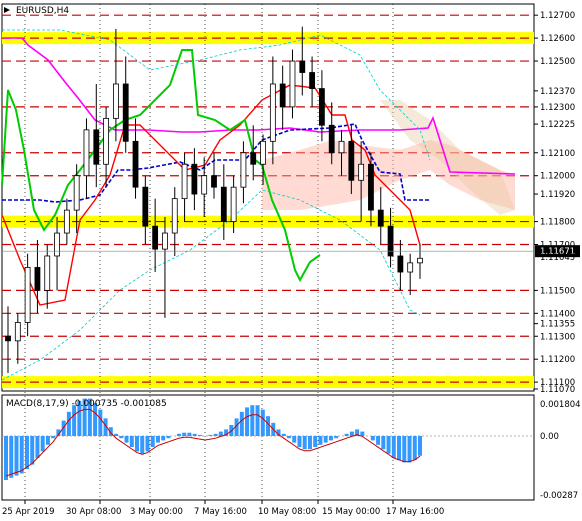 Image resolution: width=582 pixels, height=521 pixels. What do you see at coordinates (156, 512) in the screenshot?
I see `time-axis-label: 3 May 00:00` at bounding box center [156, 512].